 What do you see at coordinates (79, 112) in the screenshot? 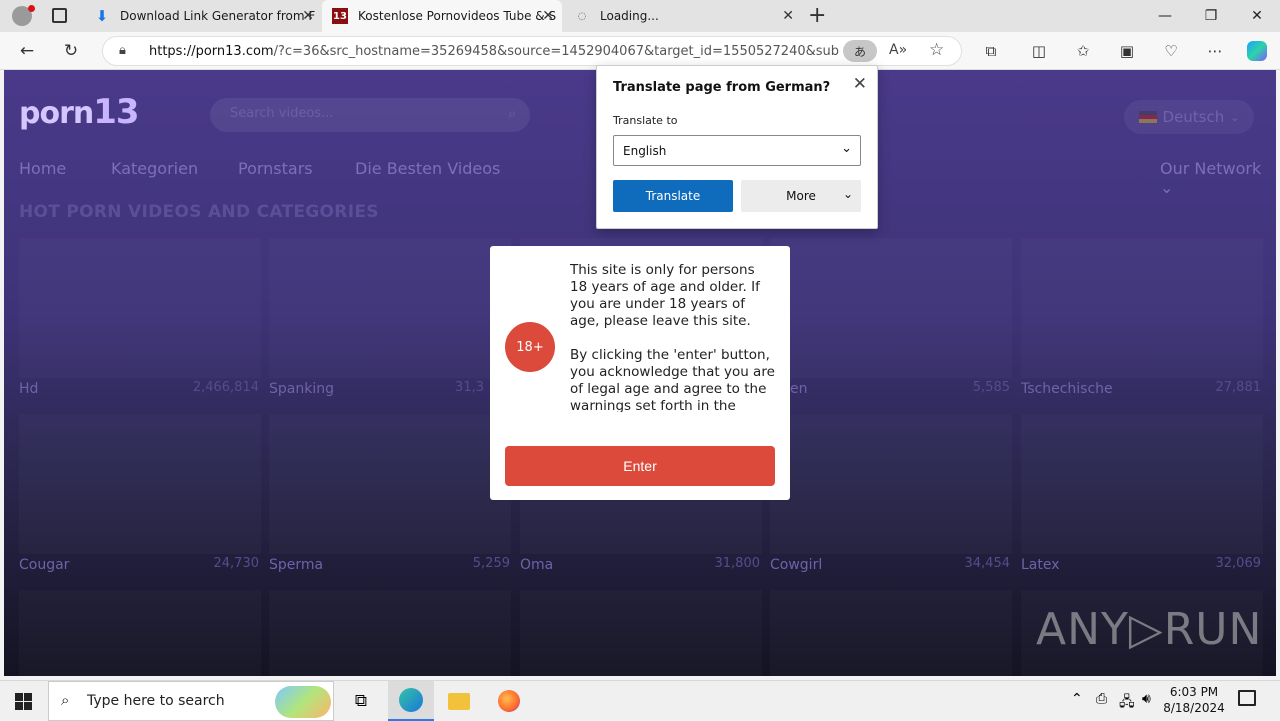
I see `site-logo: porn13` at bounding box center [79, 112].